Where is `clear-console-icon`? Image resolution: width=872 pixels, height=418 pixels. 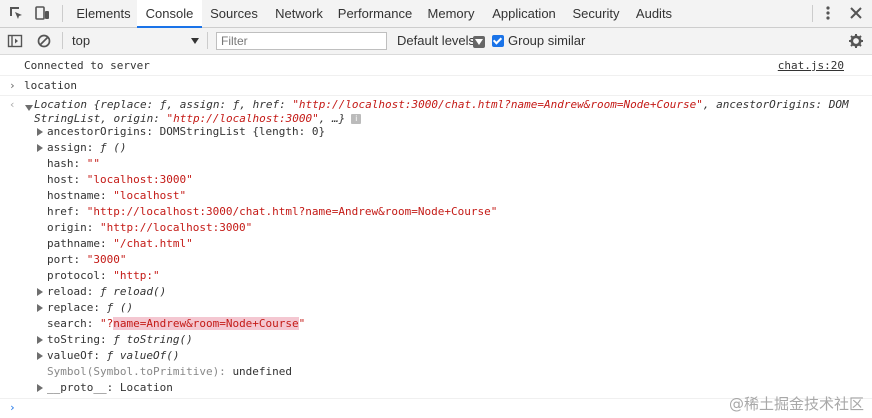 clear-console-icon is located at coordinates (44, 41).